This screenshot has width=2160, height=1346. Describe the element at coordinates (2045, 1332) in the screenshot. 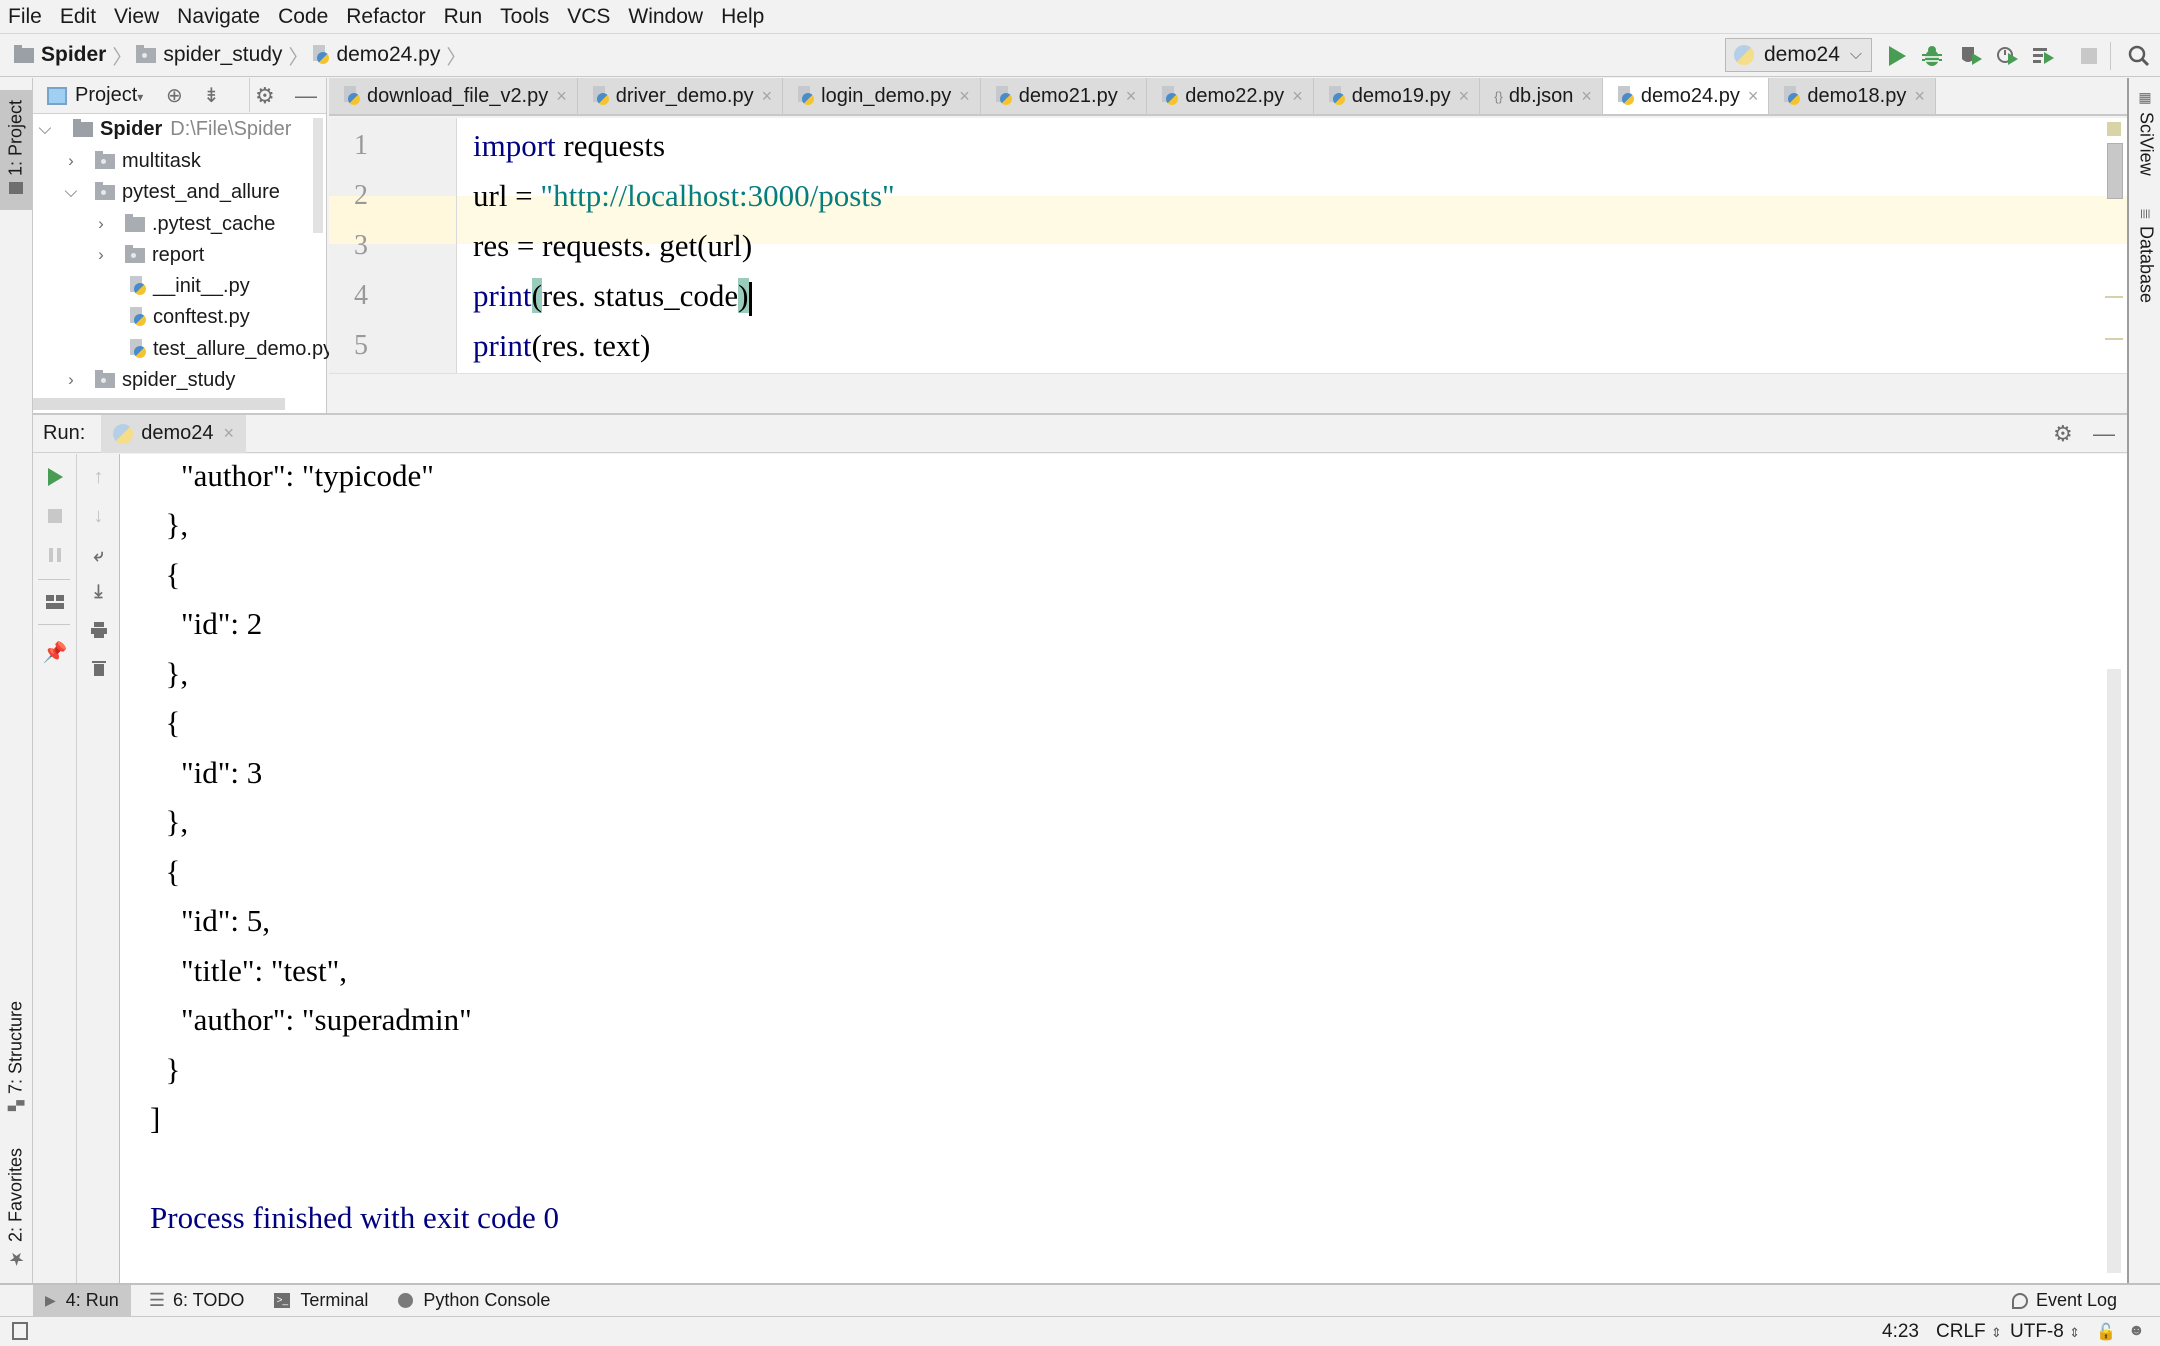

I see `encoding-select: UTF-8 ⇕` at that location.